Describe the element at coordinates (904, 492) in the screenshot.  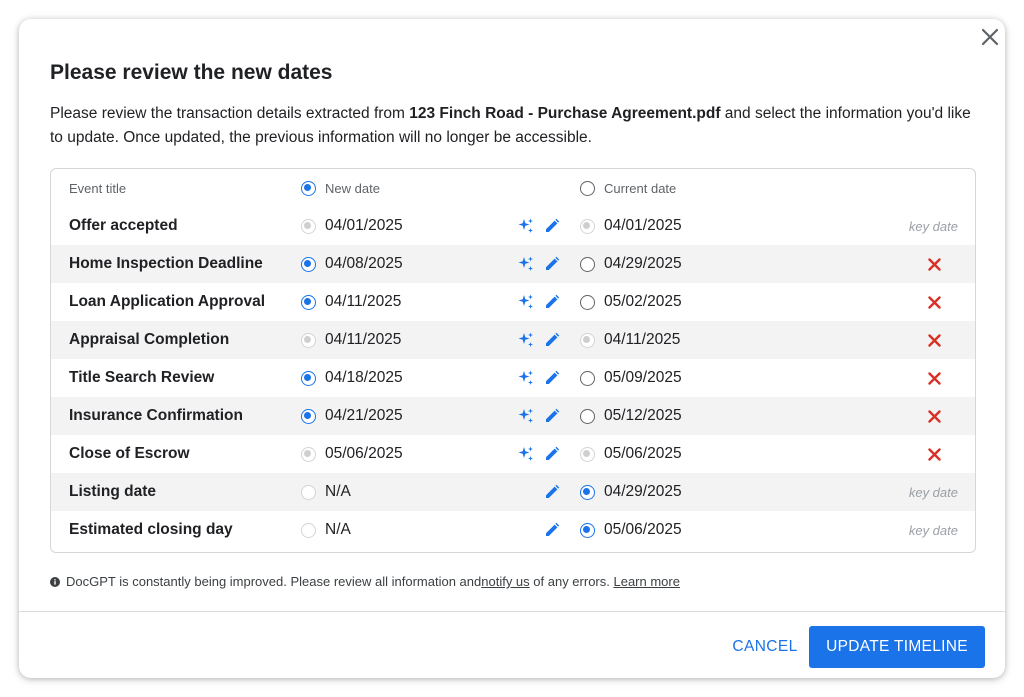
I see `row-end: key date` at that location.